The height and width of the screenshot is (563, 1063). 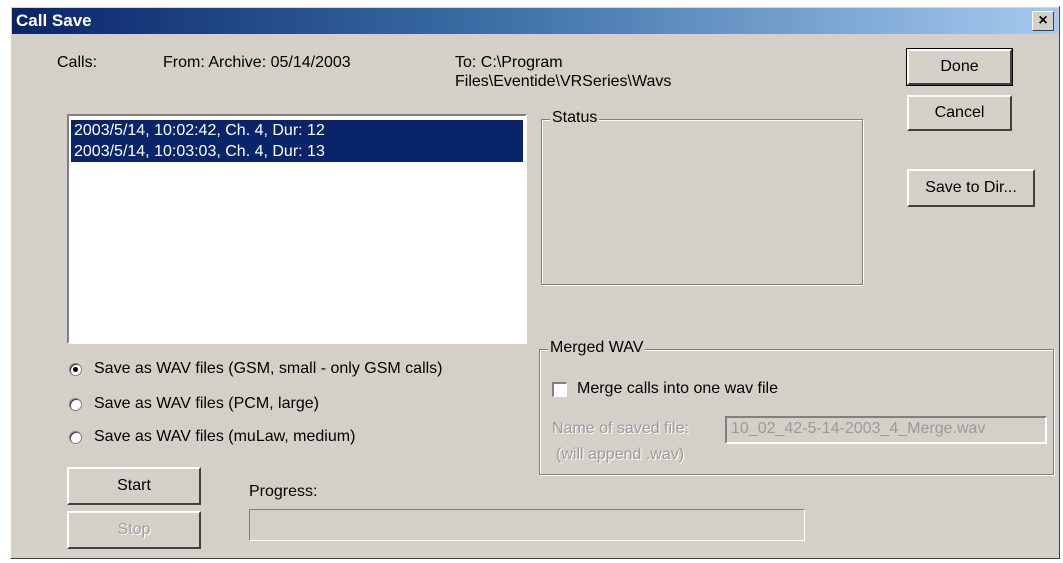 I want to click on radio-save-mulaw-label: Save as WAV files (muLaw, medium), so click(x=225, y=436).